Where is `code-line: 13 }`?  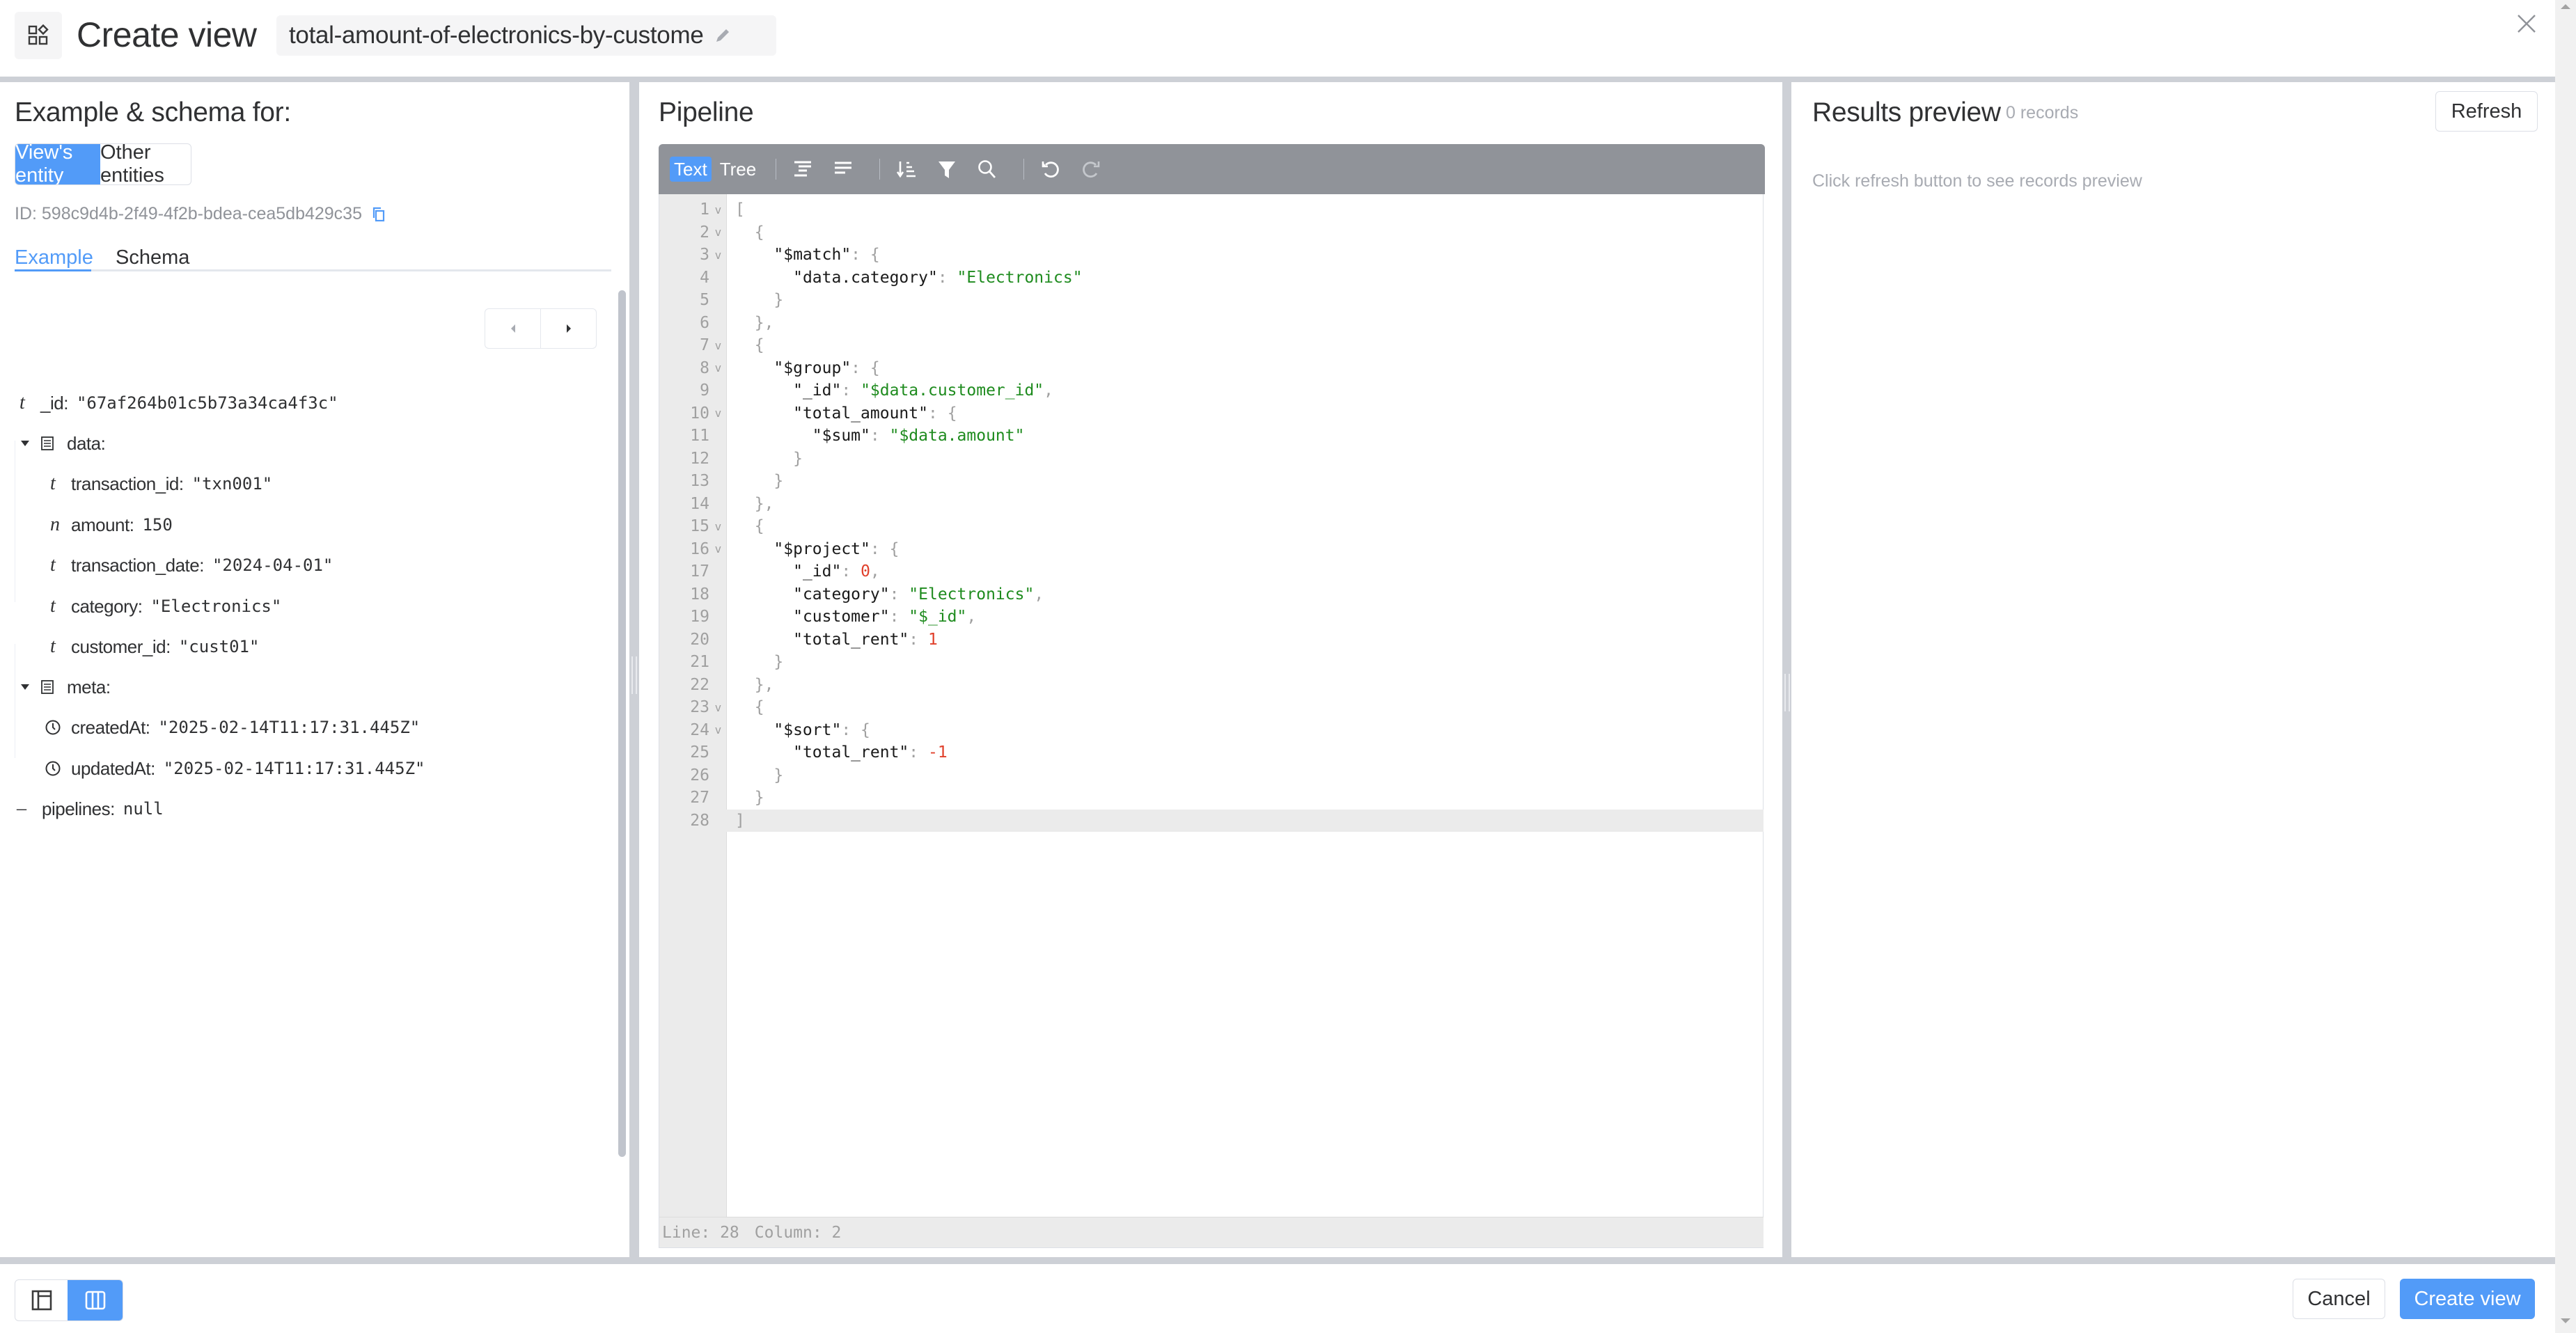 code-line: 13 } is located at coordinates (1211, 481).